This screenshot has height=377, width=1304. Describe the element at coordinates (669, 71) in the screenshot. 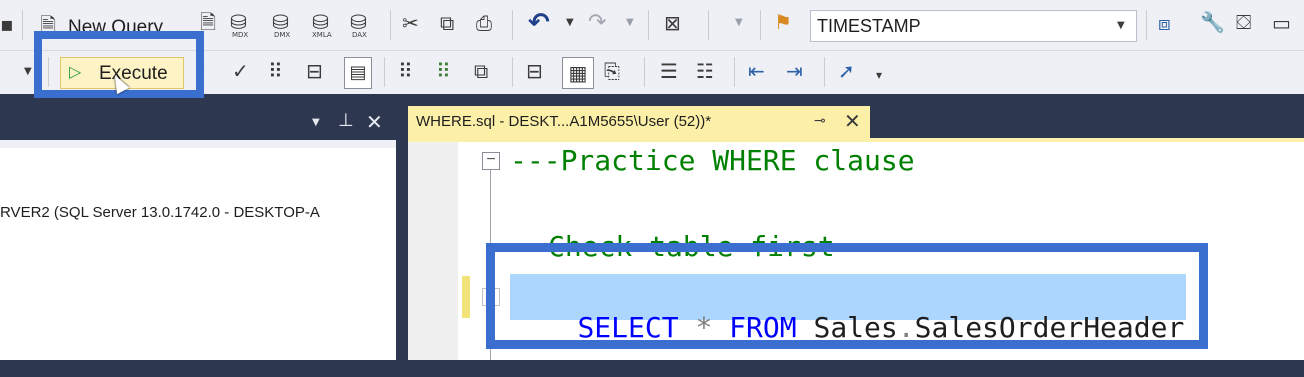

I see `comment-icon: ☰` at that location.